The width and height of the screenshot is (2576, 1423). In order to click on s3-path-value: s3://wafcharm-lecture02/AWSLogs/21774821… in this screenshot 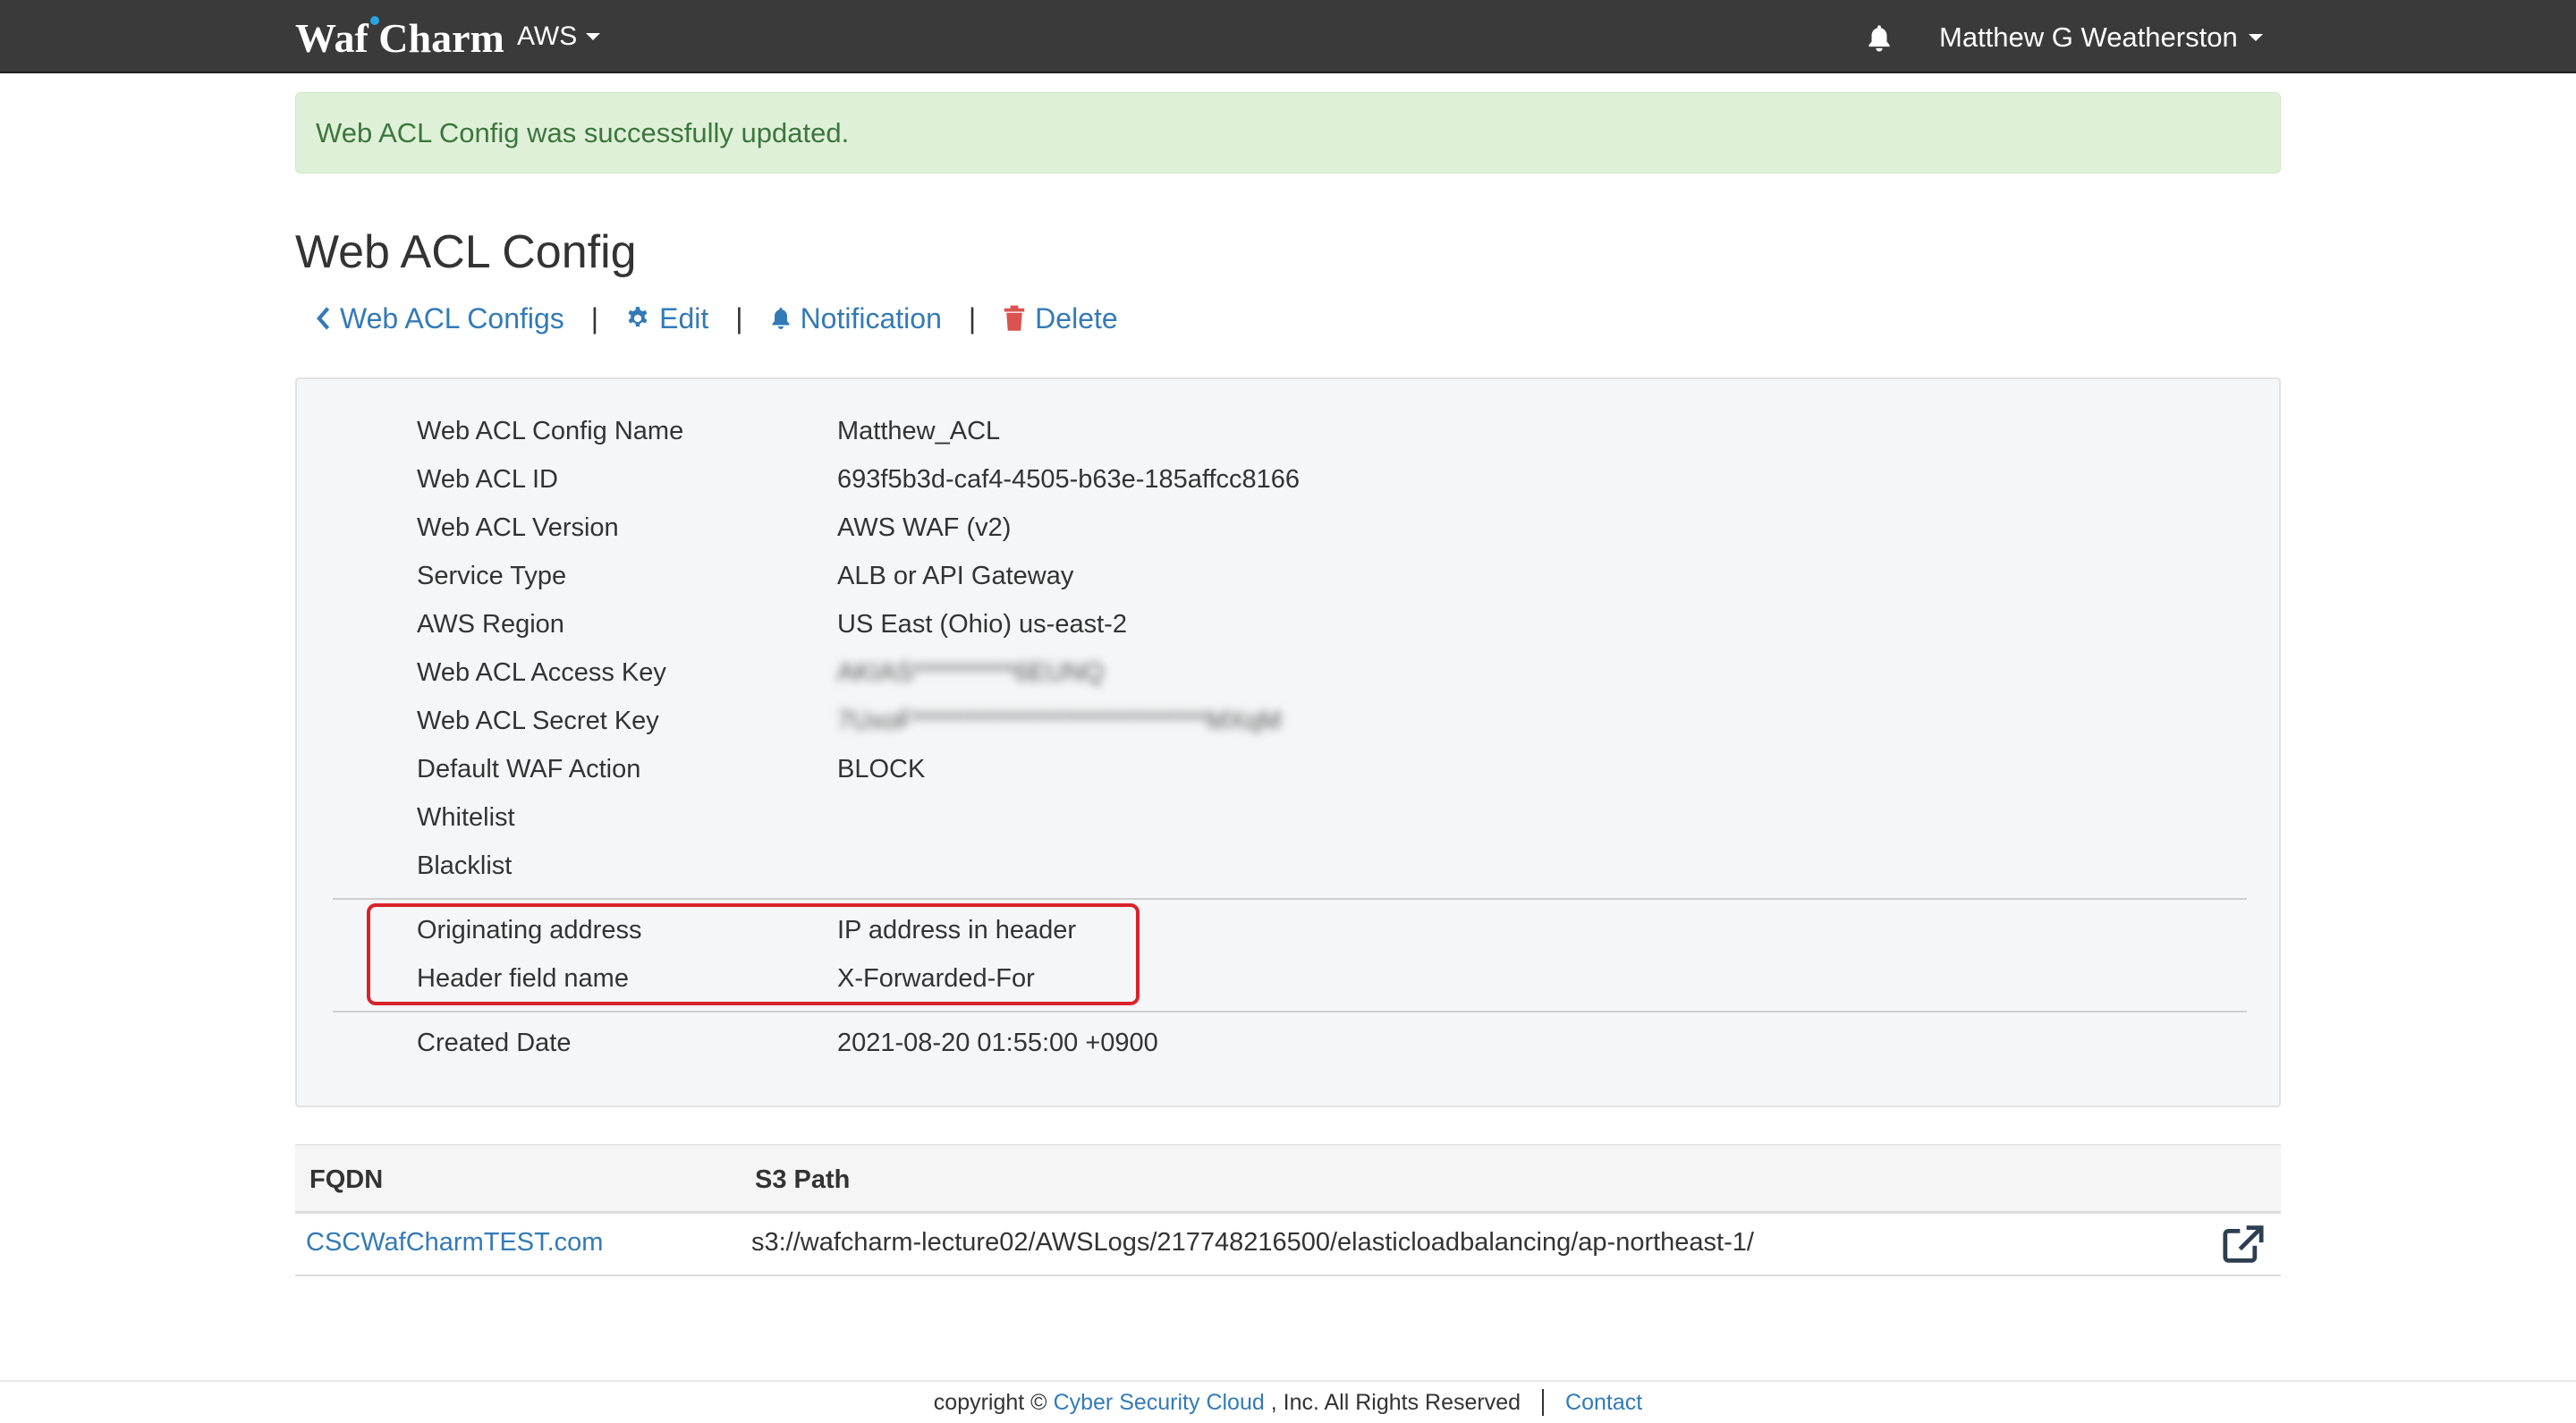, I will do `click(1252, 1242)`.